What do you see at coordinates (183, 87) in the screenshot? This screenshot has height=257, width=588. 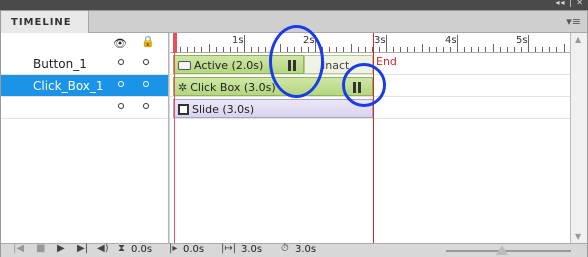 I see `click-box-icon: ✲` at bounding box center [183, 87].